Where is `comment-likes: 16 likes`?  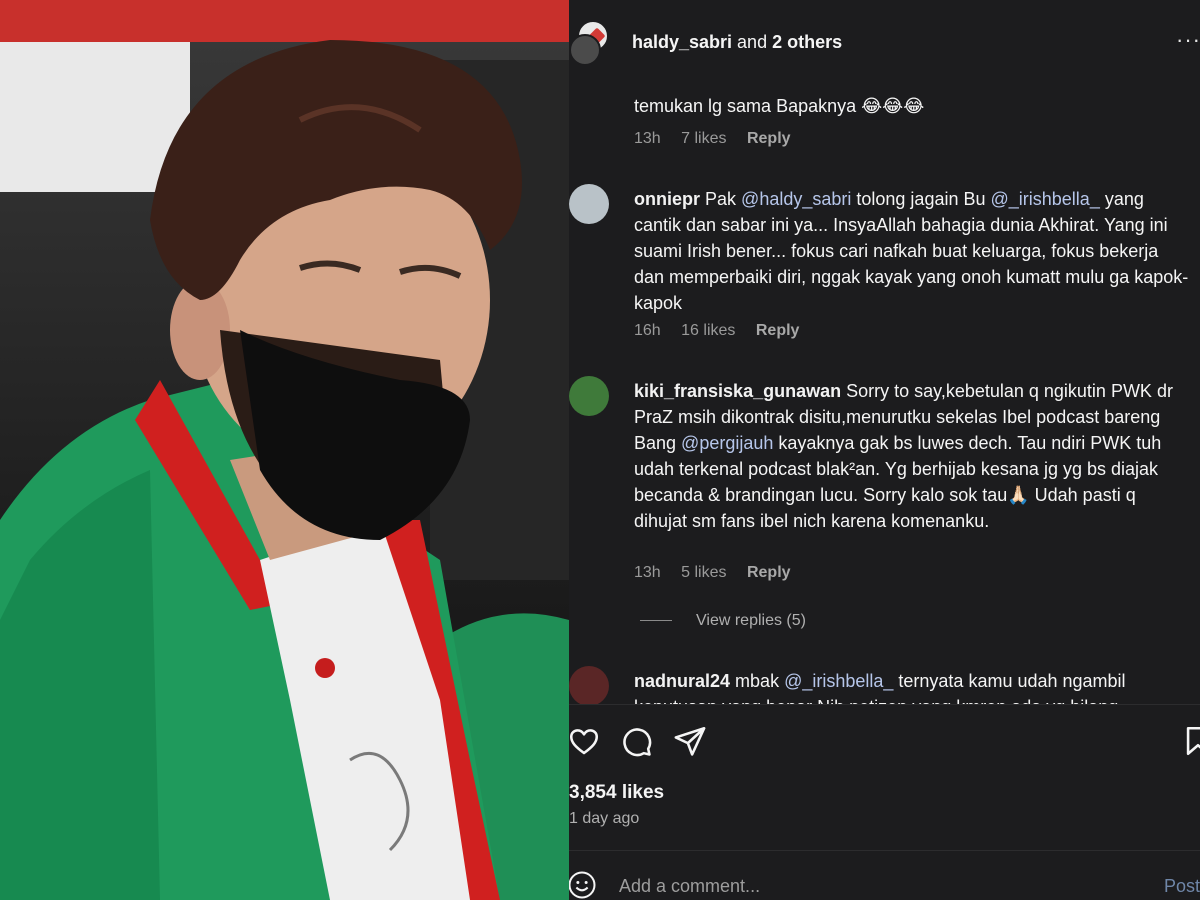 comment-likes: 16 likes is located at coordinates (708, 330).